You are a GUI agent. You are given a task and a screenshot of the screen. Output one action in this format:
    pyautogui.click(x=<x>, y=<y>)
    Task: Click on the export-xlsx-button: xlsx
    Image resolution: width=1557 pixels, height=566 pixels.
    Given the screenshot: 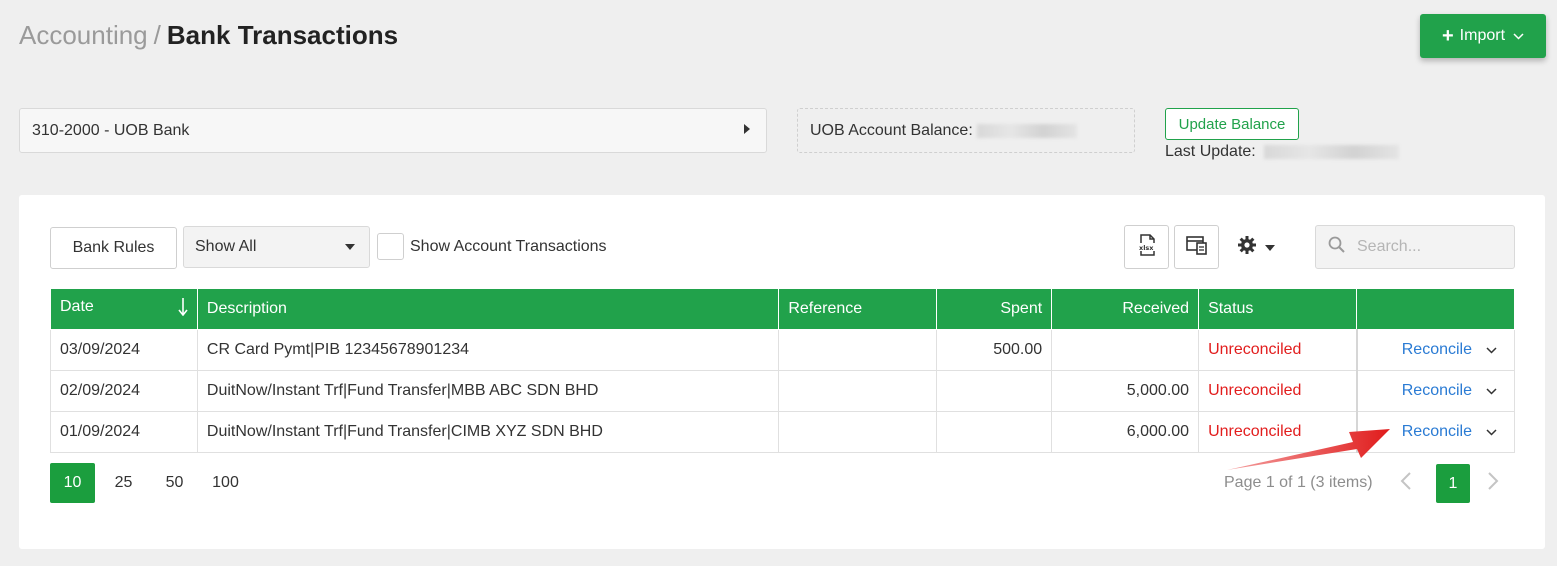 What is the action you would take?
    pyautogui.click(x=1146, y=247)
    